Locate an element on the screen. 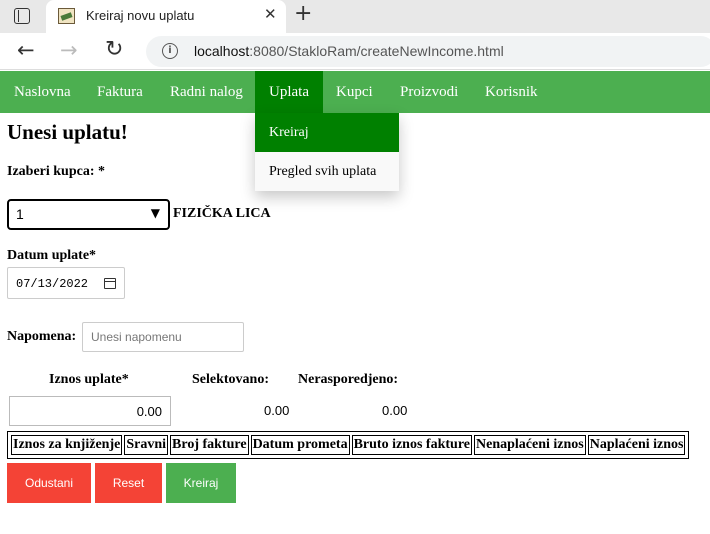 The image size is (710, 534). note-input is located at coordinates (163, 337).